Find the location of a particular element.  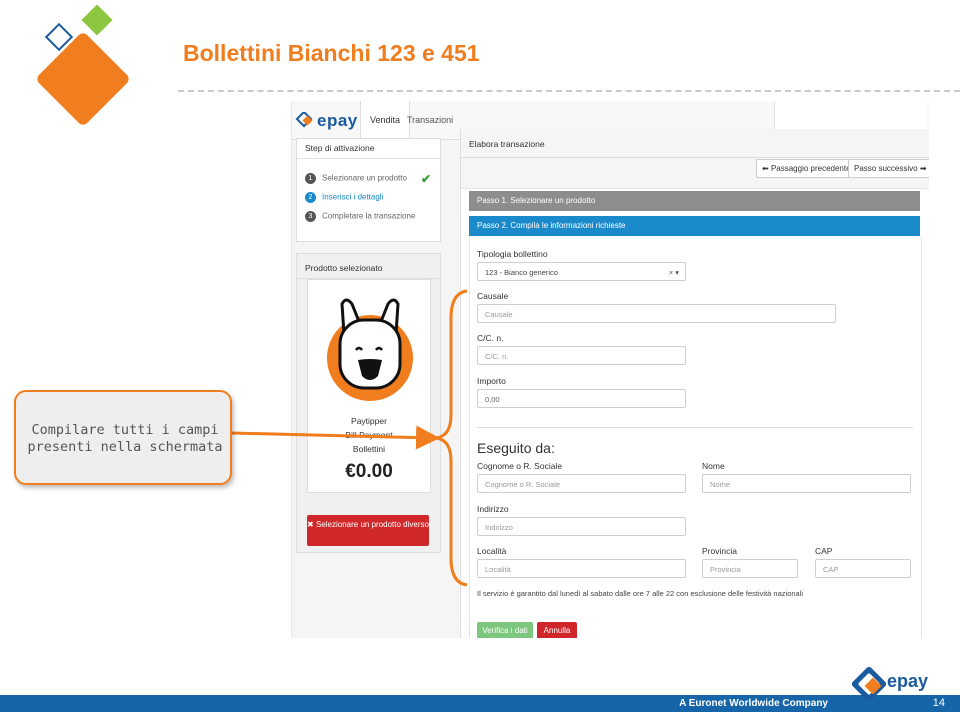

epay-footer-logo-icon is located at coordinates (869, 684).